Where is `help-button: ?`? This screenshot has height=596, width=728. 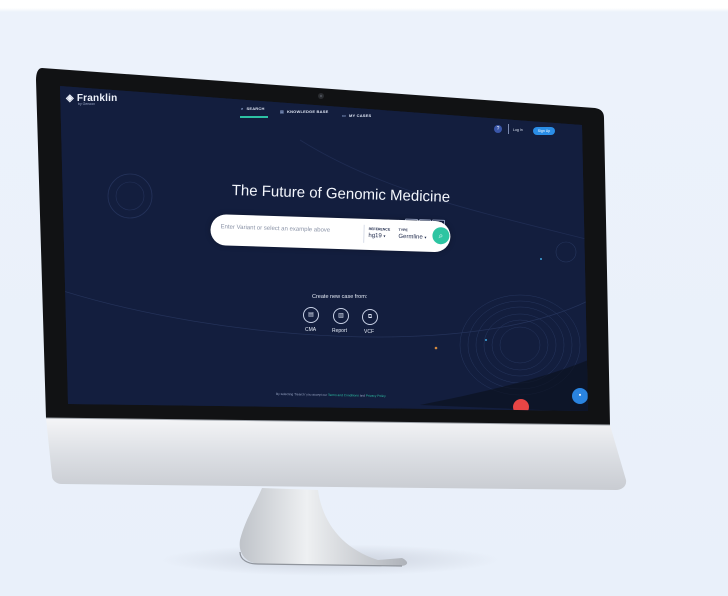 help-button: ? is located at coordinates (498, 129).